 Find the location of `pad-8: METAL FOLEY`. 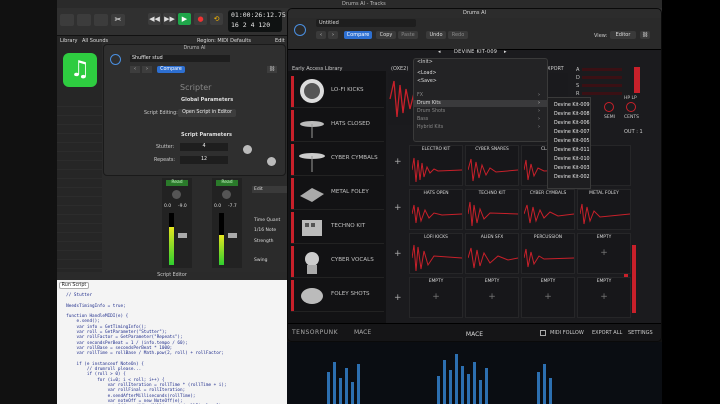

pad-8: METAL FOLEY is located at coordinates (604, 209).